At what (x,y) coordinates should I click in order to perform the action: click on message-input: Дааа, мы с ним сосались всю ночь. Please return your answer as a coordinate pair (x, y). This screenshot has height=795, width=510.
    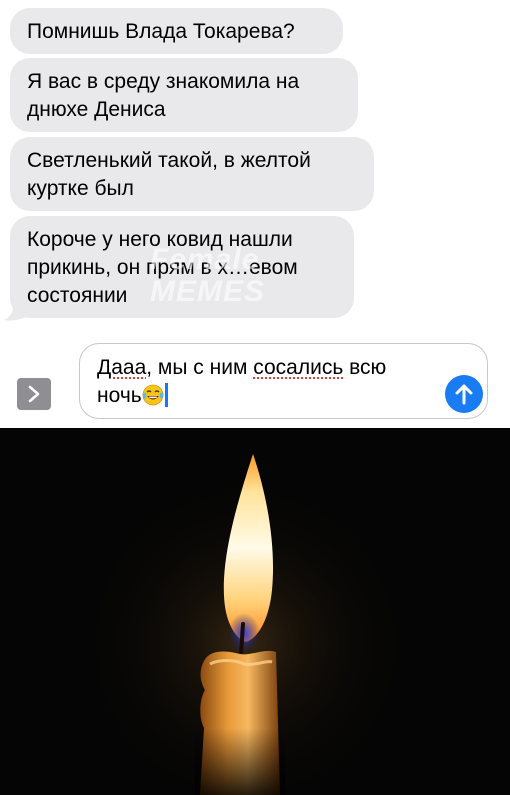
    Looking at the image, I should click on (283, 381).